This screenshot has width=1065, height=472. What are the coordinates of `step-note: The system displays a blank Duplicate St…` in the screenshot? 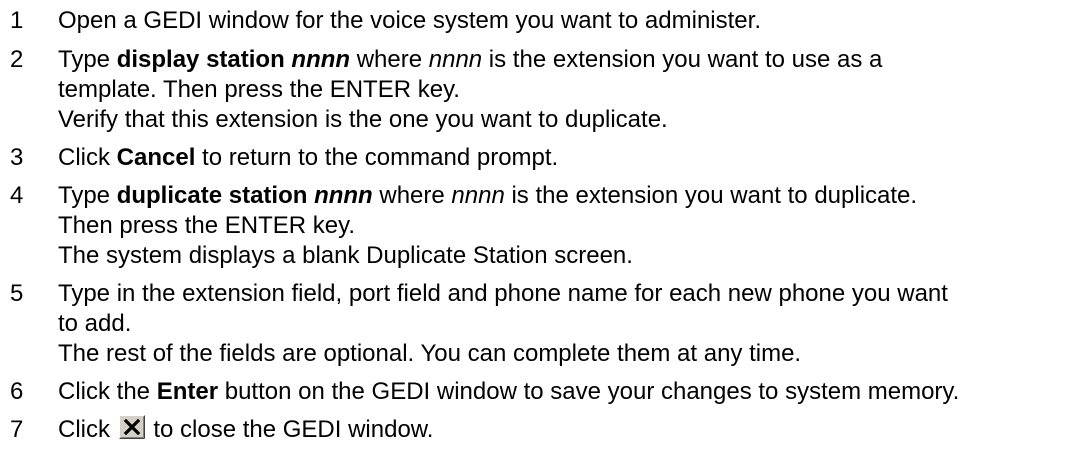 It's located at (345, 255).